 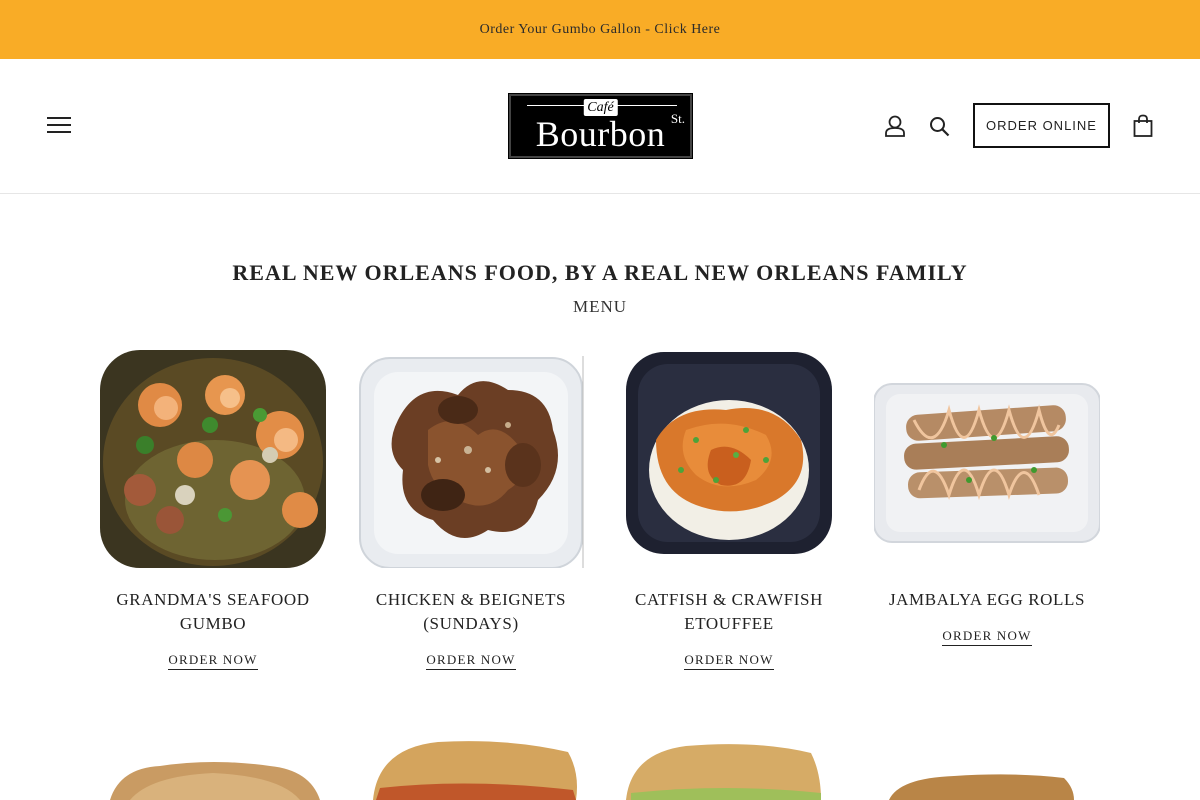 I want to click on menu-item-name: GRANDMA'S SEAFOOD GUMBO, so click(x=213, y=611).